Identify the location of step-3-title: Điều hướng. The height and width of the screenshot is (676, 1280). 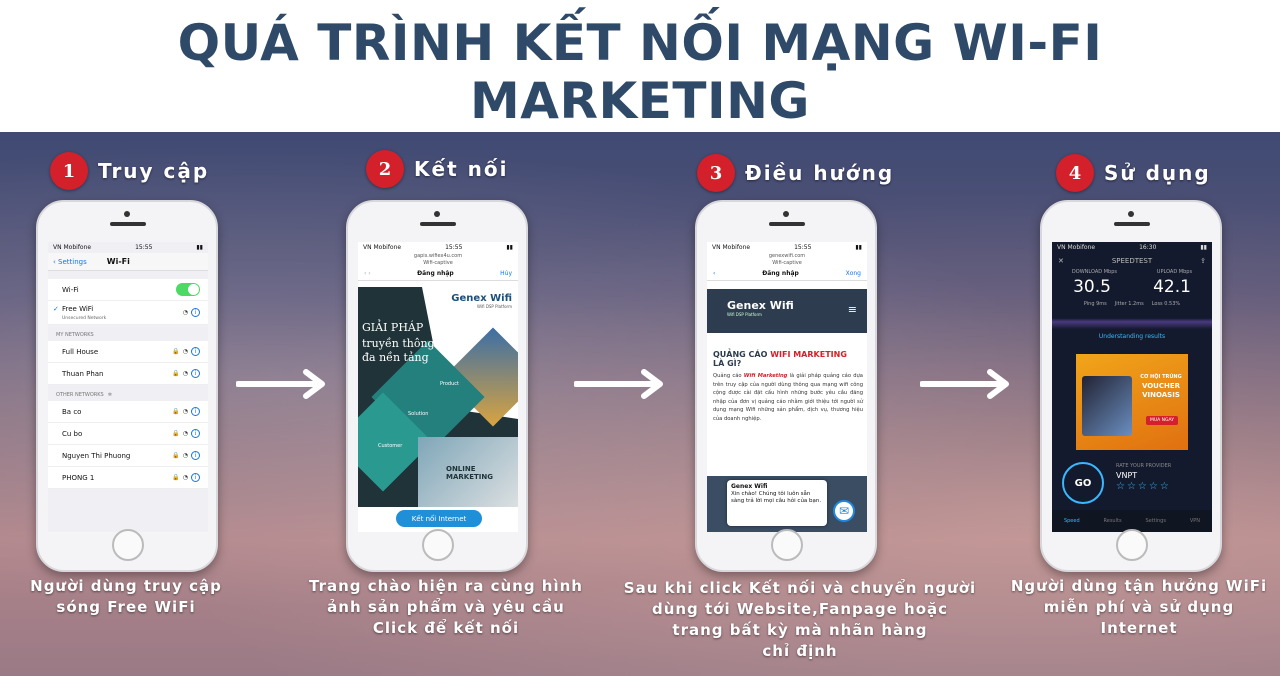
(820, 173).